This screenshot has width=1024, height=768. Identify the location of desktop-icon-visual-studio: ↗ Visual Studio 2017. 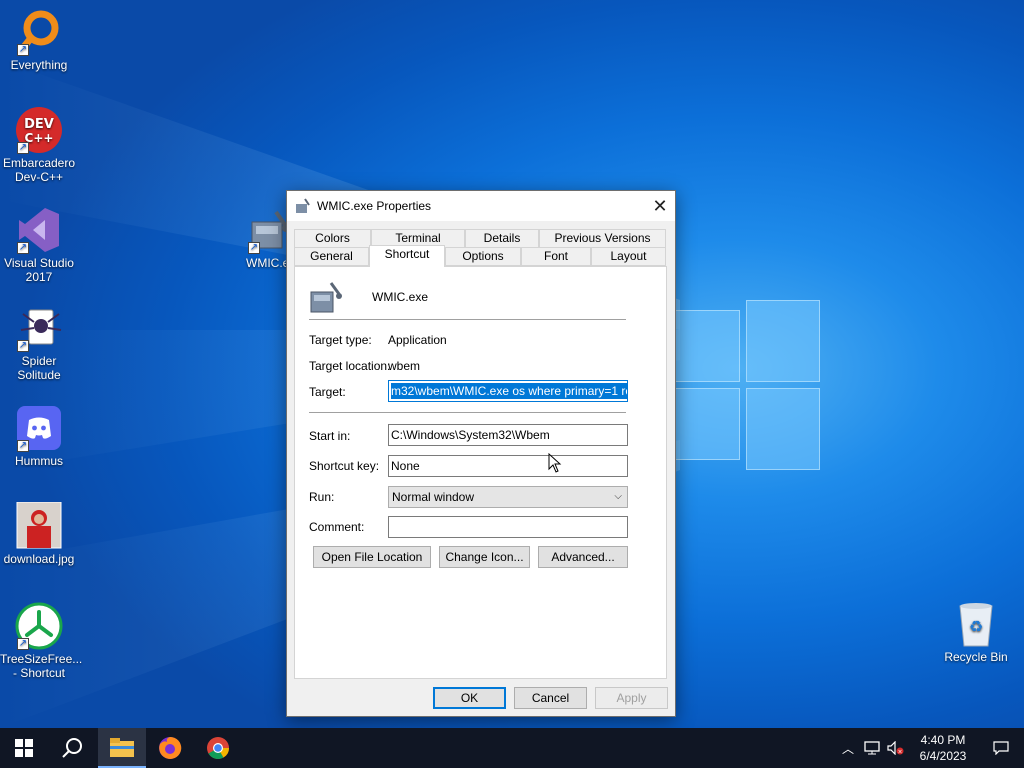
(39, 245).